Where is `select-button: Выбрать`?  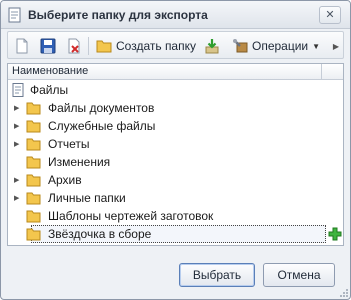
select-button: Выбрать is located at coordinates (217, 275).